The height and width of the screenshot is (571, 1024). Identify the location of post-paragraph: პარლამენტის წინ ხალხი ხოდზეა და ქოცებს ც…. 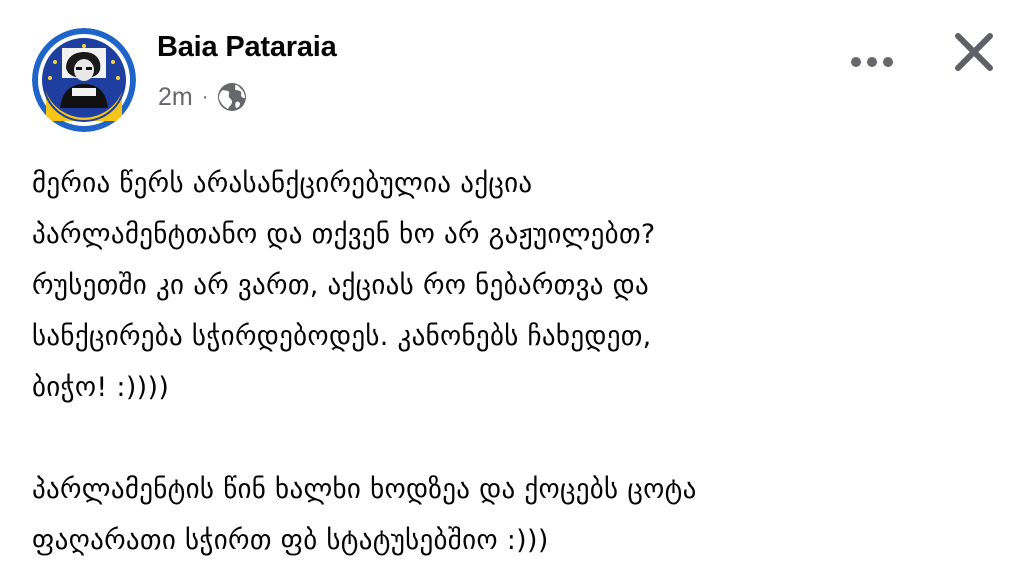
(364, 515).